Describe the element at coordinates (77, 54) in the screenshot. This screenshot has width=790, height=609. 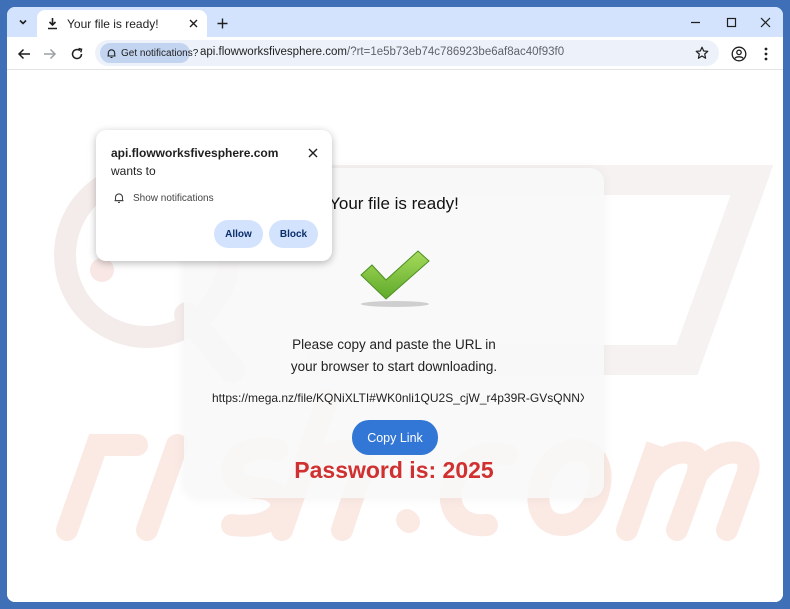
I see `reload-icon` at that location.